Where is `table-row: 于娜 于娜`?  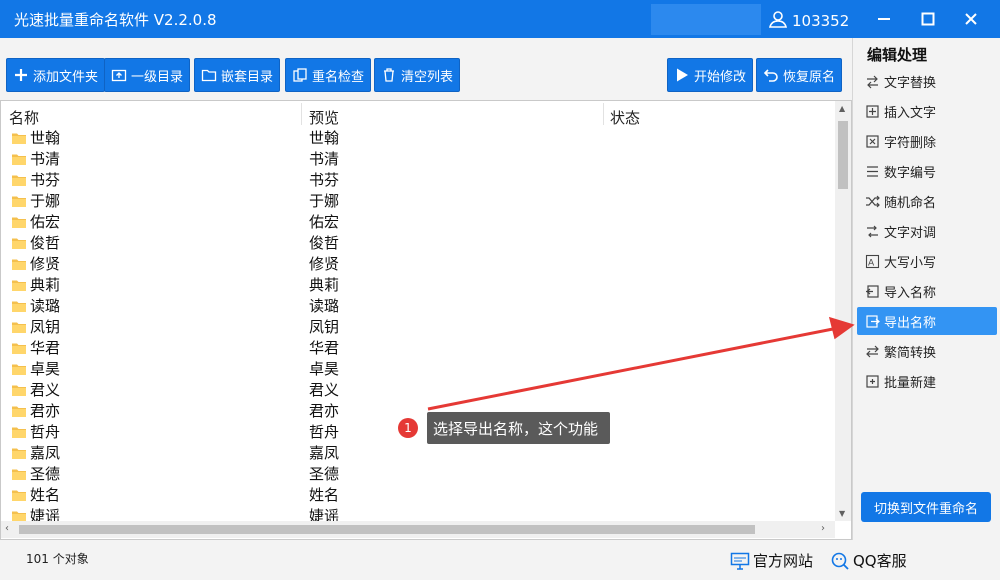
table-row: 于娜 于娜 is located at coordinates (419, 199).